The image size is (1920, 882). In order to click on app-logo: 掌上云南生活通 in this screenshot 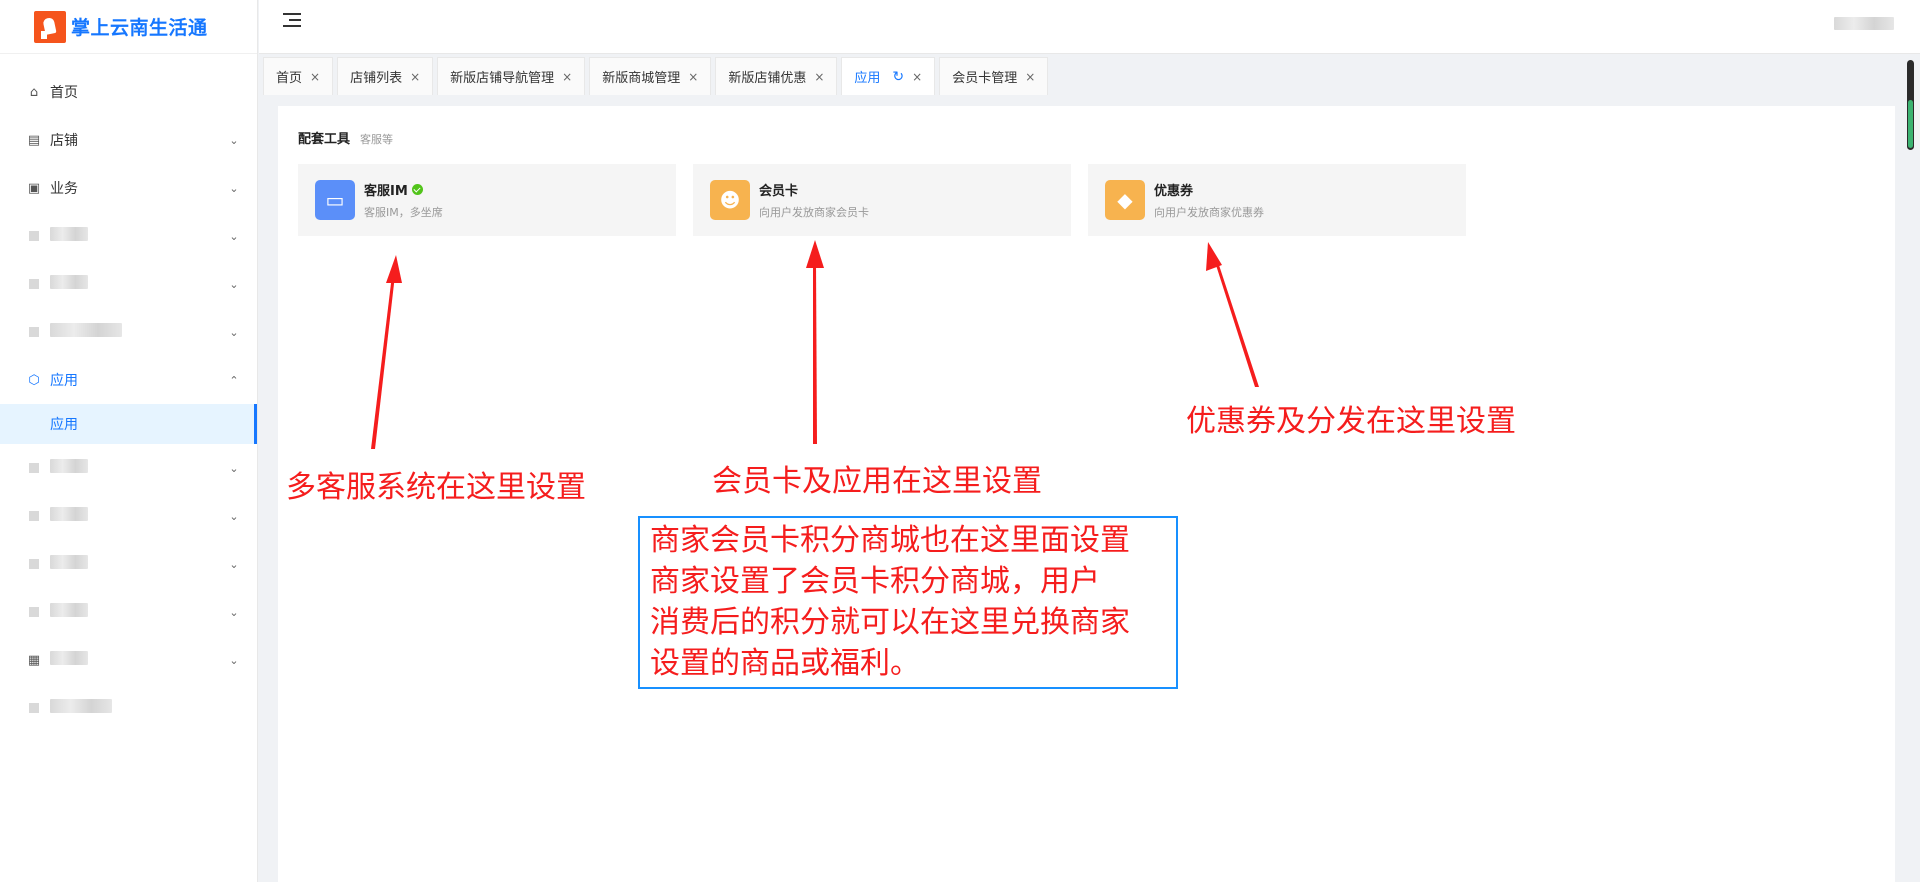, I will do `click(128, 27)`.